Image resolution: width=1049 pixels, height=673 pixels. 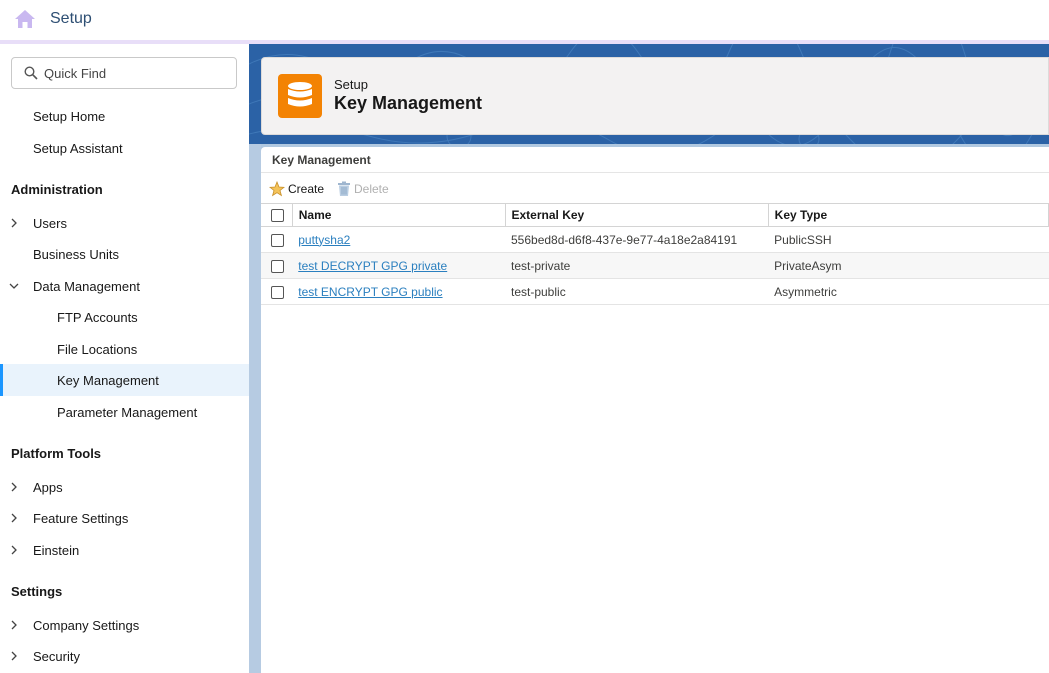 I want to click on nav-label: Setup Home, so click(x=69, y=116).